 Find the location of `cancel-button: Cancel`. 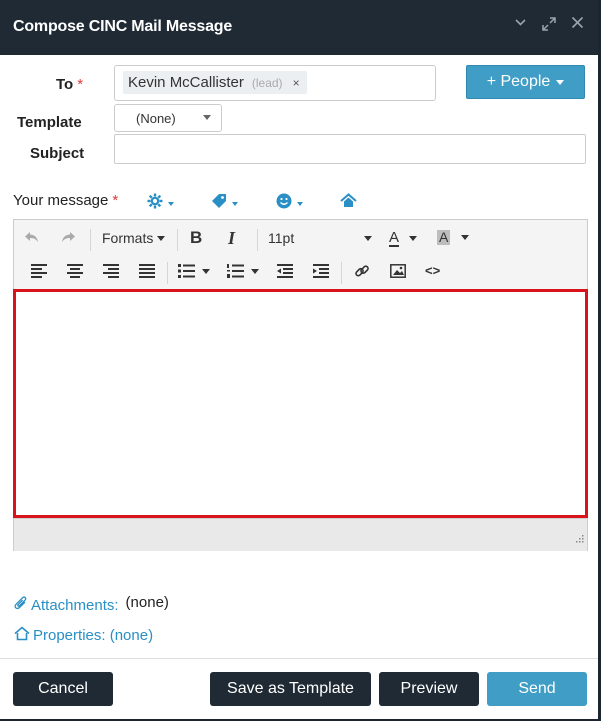

cancel-button: Cancel is located at coordinates (63, 689).